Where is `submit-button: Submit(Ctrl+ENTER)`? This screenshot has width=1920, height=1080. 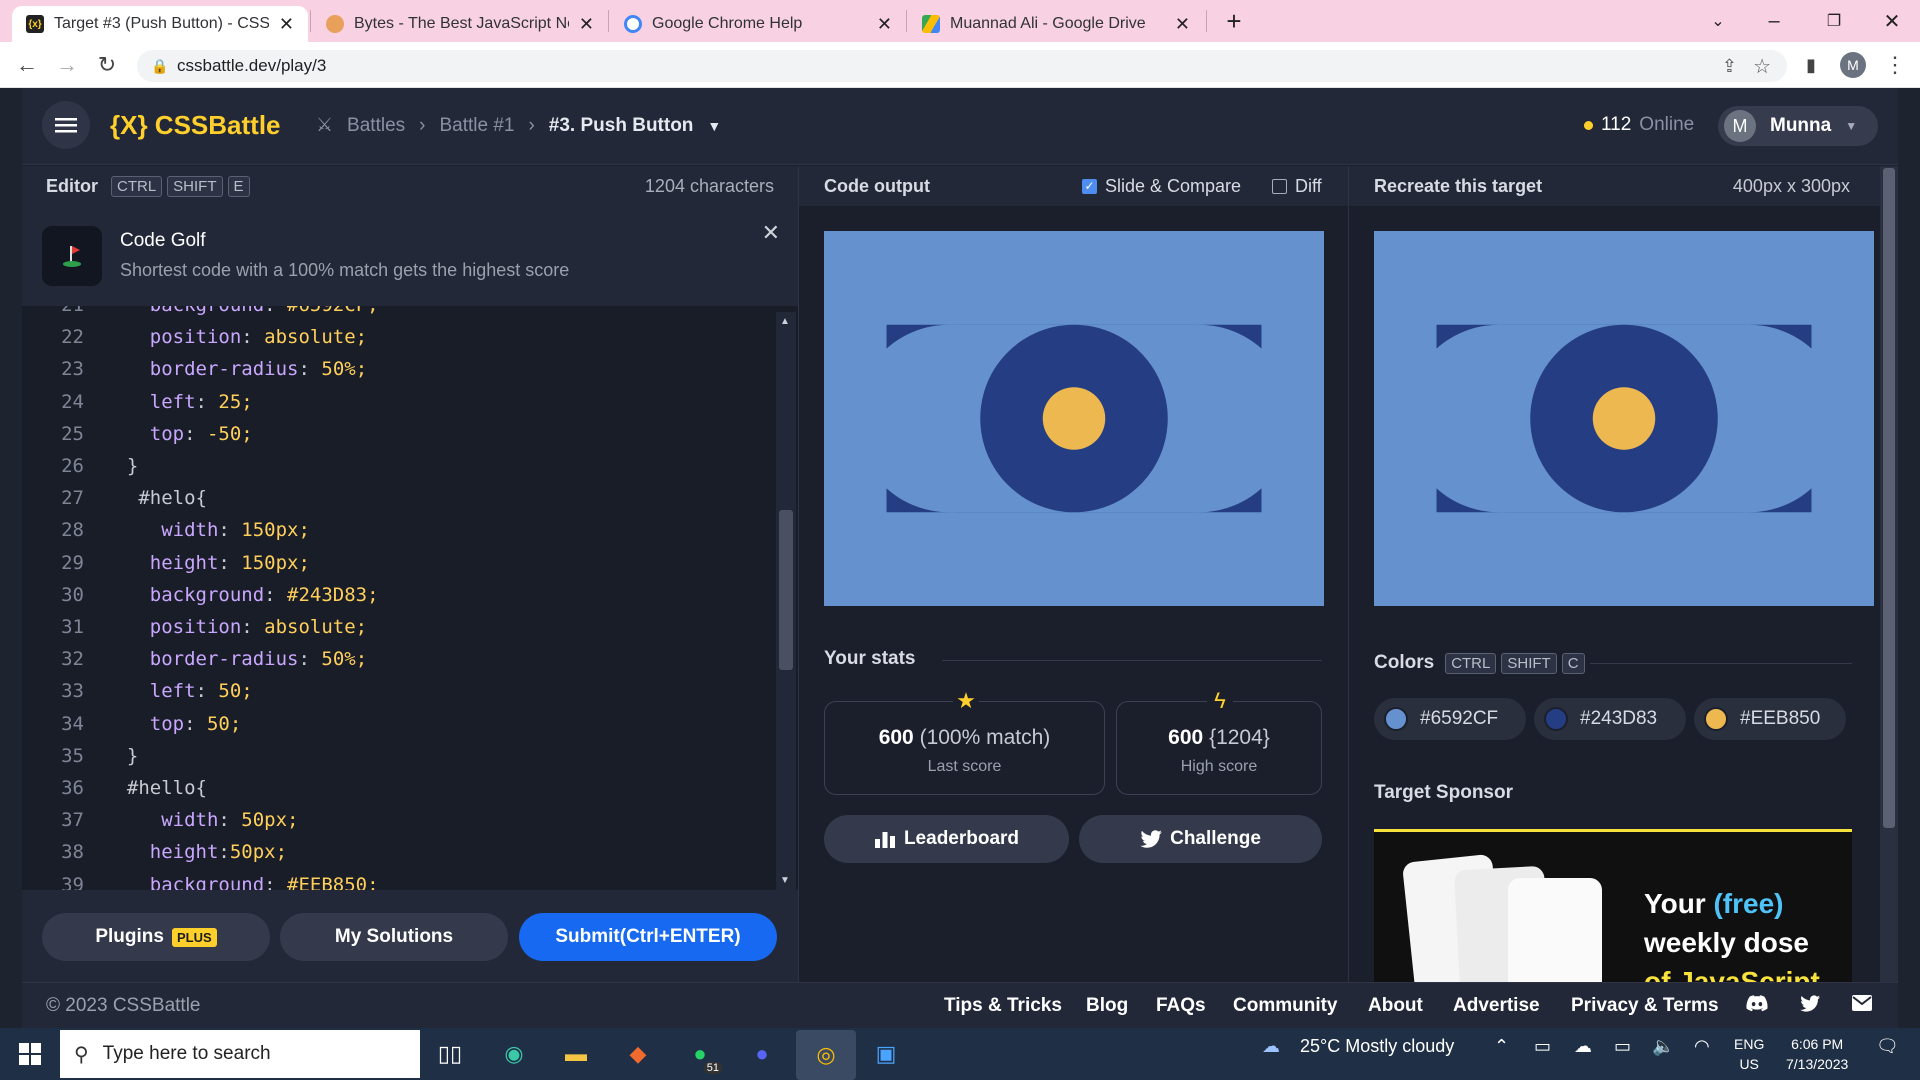 submit-button: Submit(Ctrl+ENTER) is located at coordinates (648, 937).